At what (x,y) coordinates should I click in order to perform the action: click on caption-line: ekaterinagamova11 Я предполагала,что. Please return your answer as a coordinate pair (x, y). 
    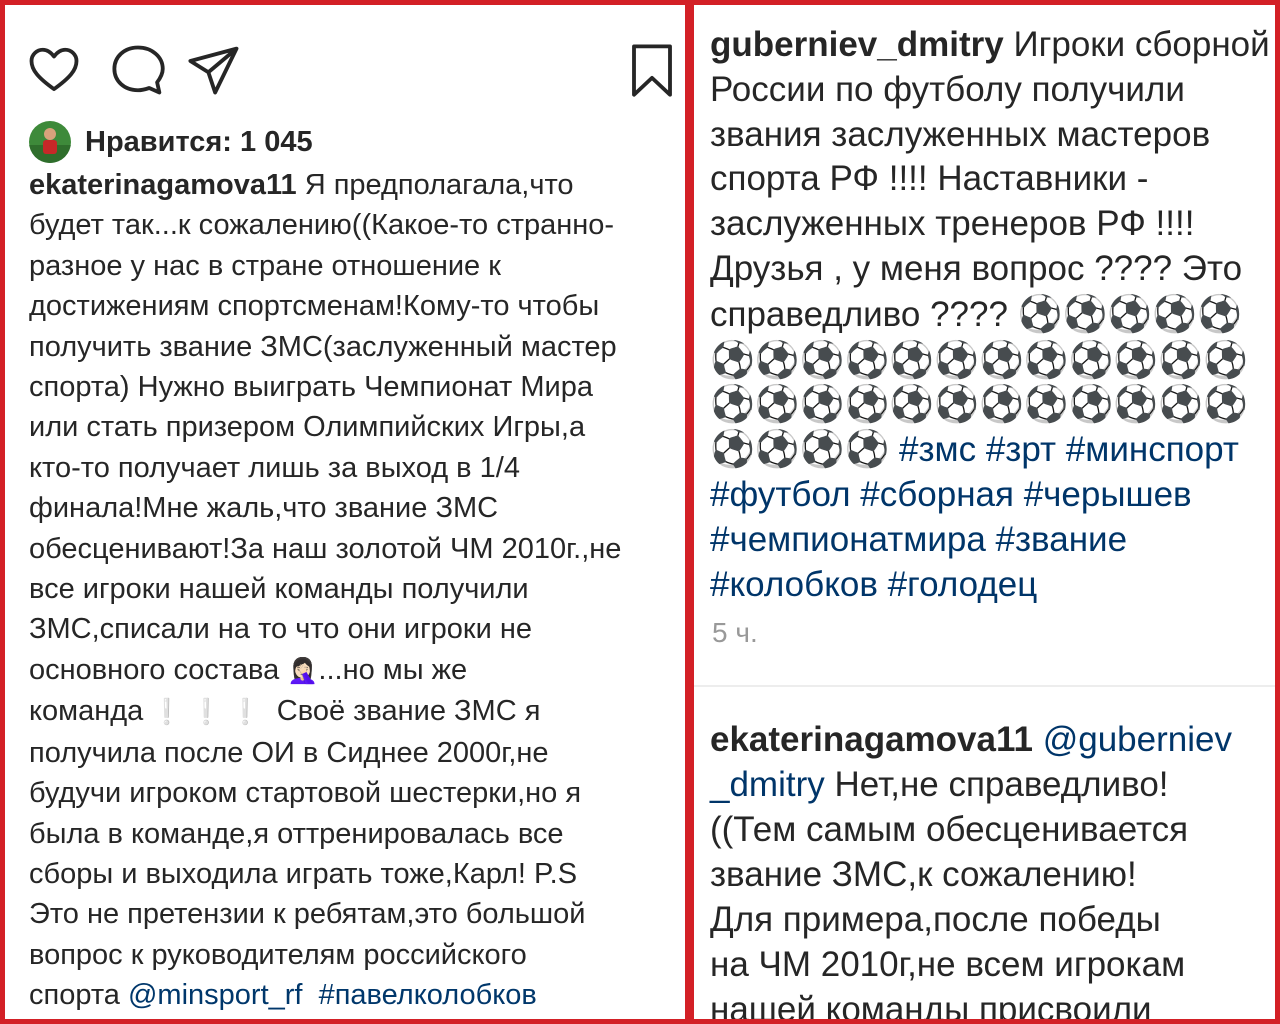
    Looking at the image, I should click on (354, 185).